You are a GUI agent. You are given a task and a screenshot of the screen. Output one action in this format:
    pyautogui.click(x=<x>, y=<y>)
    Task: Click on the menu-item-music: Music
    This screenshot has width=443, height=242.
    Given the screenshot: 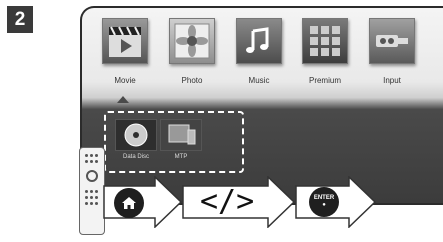 What is the action you would take?
    pyautogui.click(x=259, y=51)
    